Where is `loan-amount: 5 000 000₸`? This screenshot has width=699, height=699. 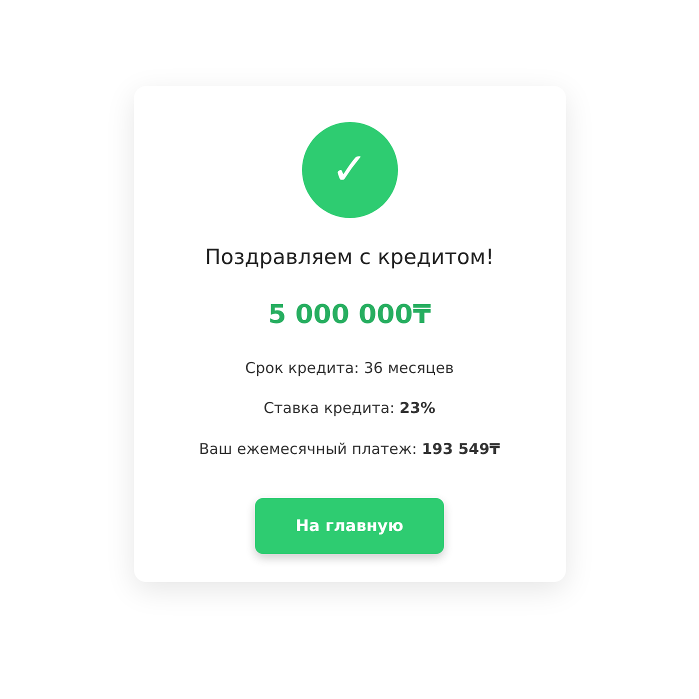 loan-amount: 5 000 000₸ is located at coordinates (349, 315).